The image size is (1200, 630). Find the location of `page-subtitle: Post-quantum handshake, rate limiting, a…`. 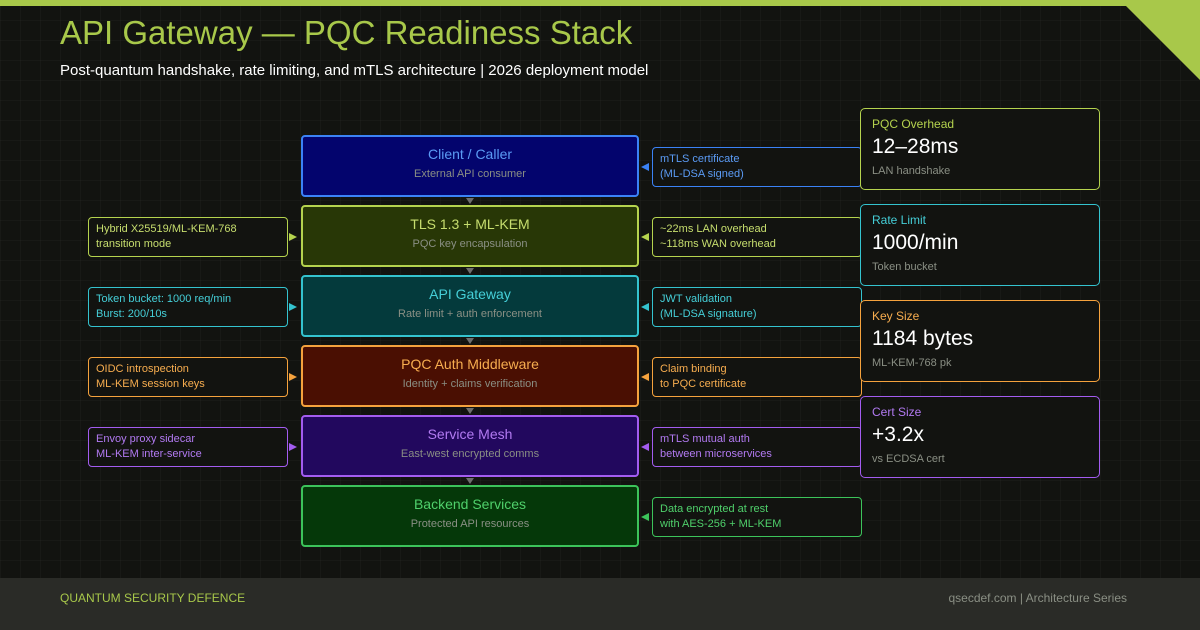

page-subtitle: Post-quantum handshake, rate limiting, a… is located at coordinates (354, 70).